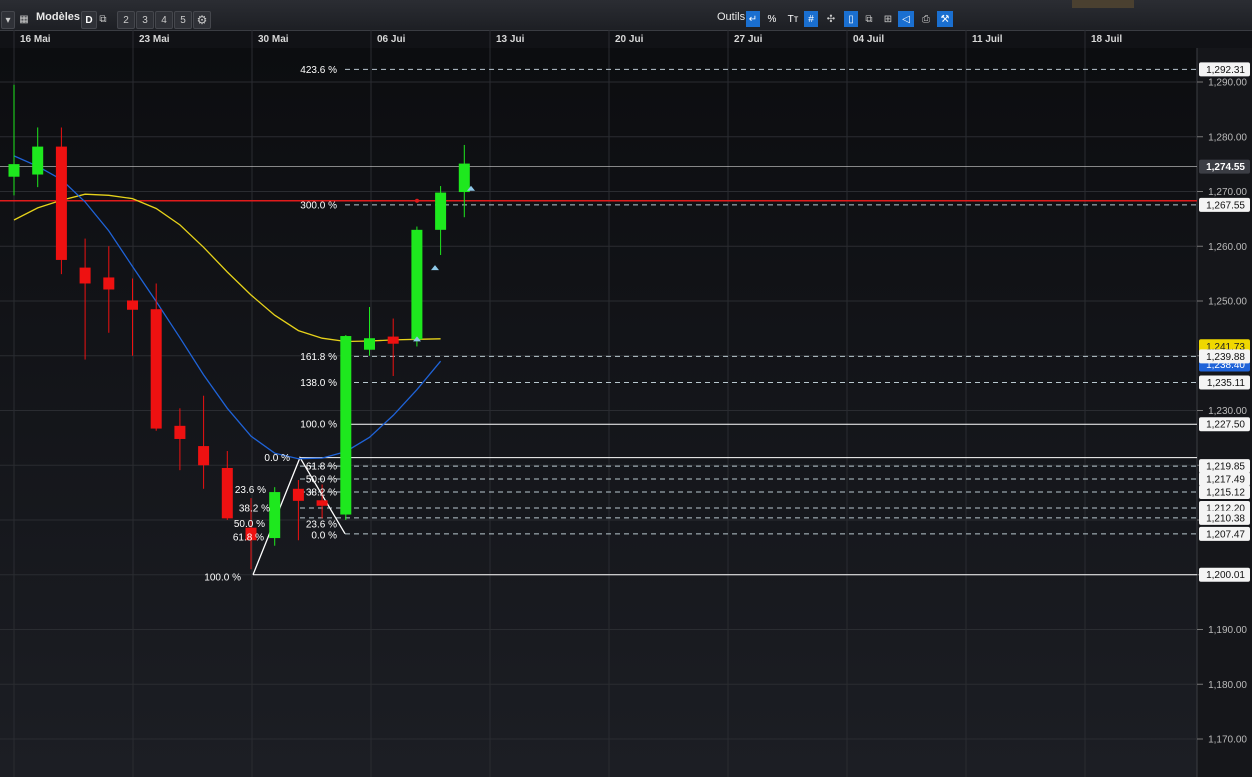  What do you see at coordinates (1225, 534) in the screenshot?
I see `price-tag-label: 1,207.47` at bounding box center [1225, 534].